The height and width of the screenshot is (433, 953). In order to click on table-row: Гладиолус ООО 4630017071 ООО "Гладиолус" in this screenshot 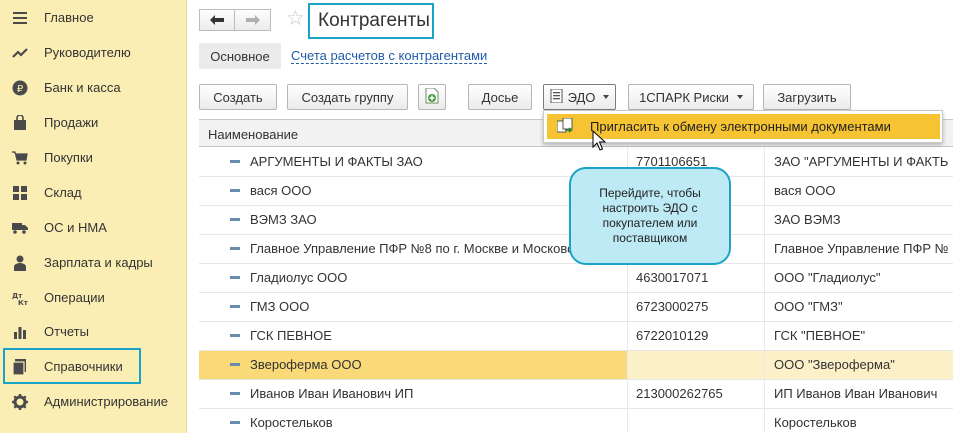, I will do `click(576, 278)`.